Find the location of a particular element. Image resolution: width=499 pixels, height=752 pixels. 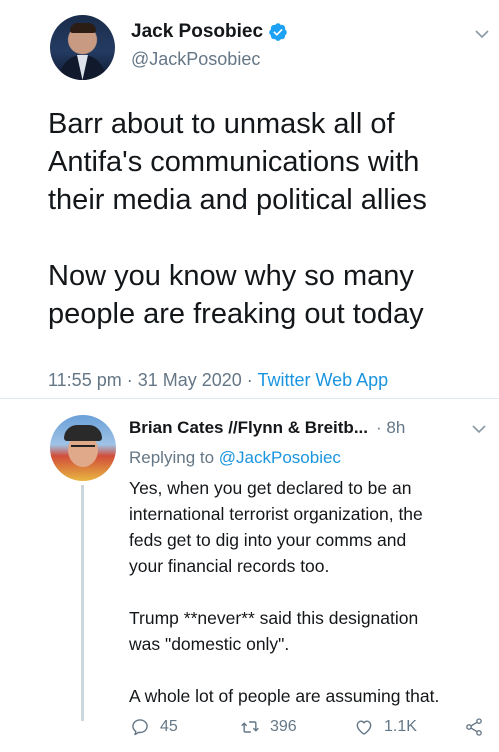

share-button is located at coordinates (474, 727).